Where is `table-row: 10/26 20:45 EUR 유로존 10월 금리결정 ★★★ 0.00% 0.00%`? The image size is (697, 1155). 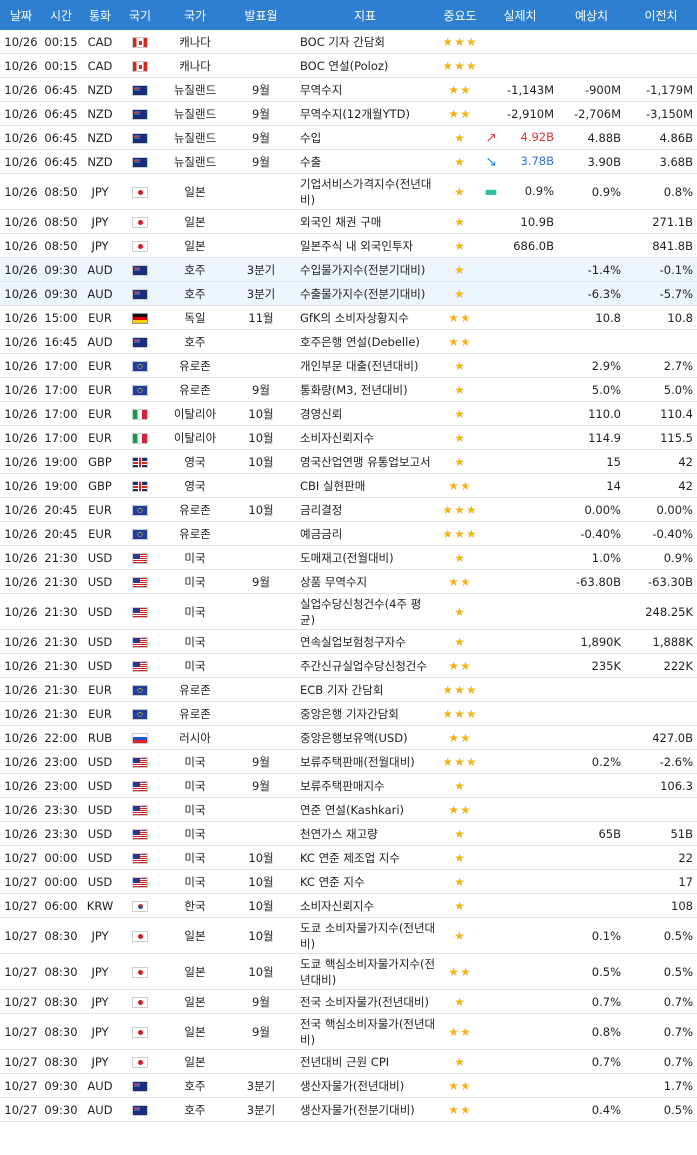 table-row: 10/26 20:45 EUR 유로존 10월 금리결정 ★★★ 0.00% 0.00% is located at coordinates (348, 509).